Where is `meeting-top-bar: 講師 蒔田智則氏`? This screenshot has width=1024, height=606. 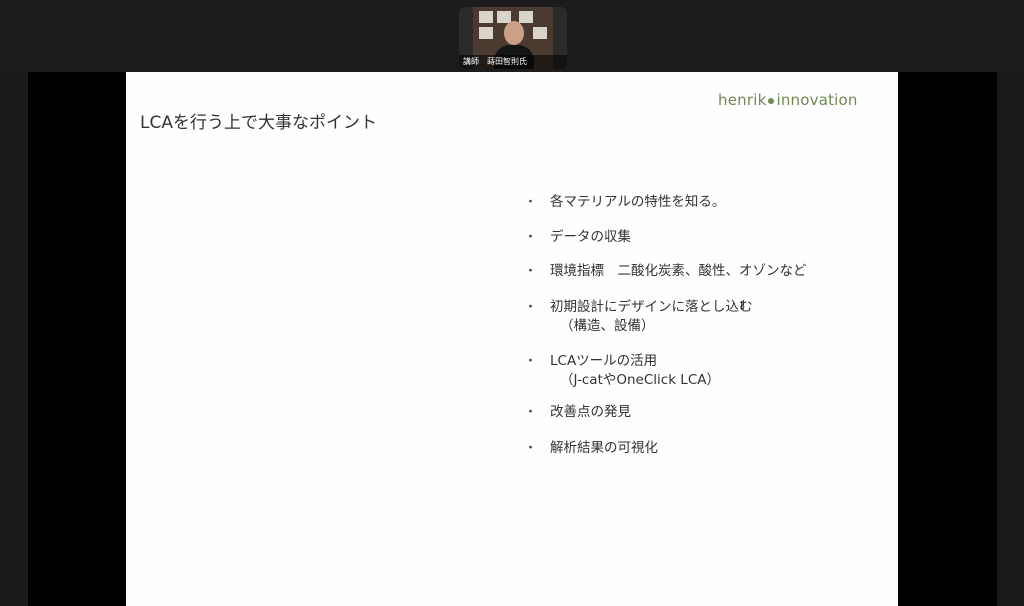 meeting-top-bar: 講師 蒔田智則氏 is located at coordinates (512, 36).